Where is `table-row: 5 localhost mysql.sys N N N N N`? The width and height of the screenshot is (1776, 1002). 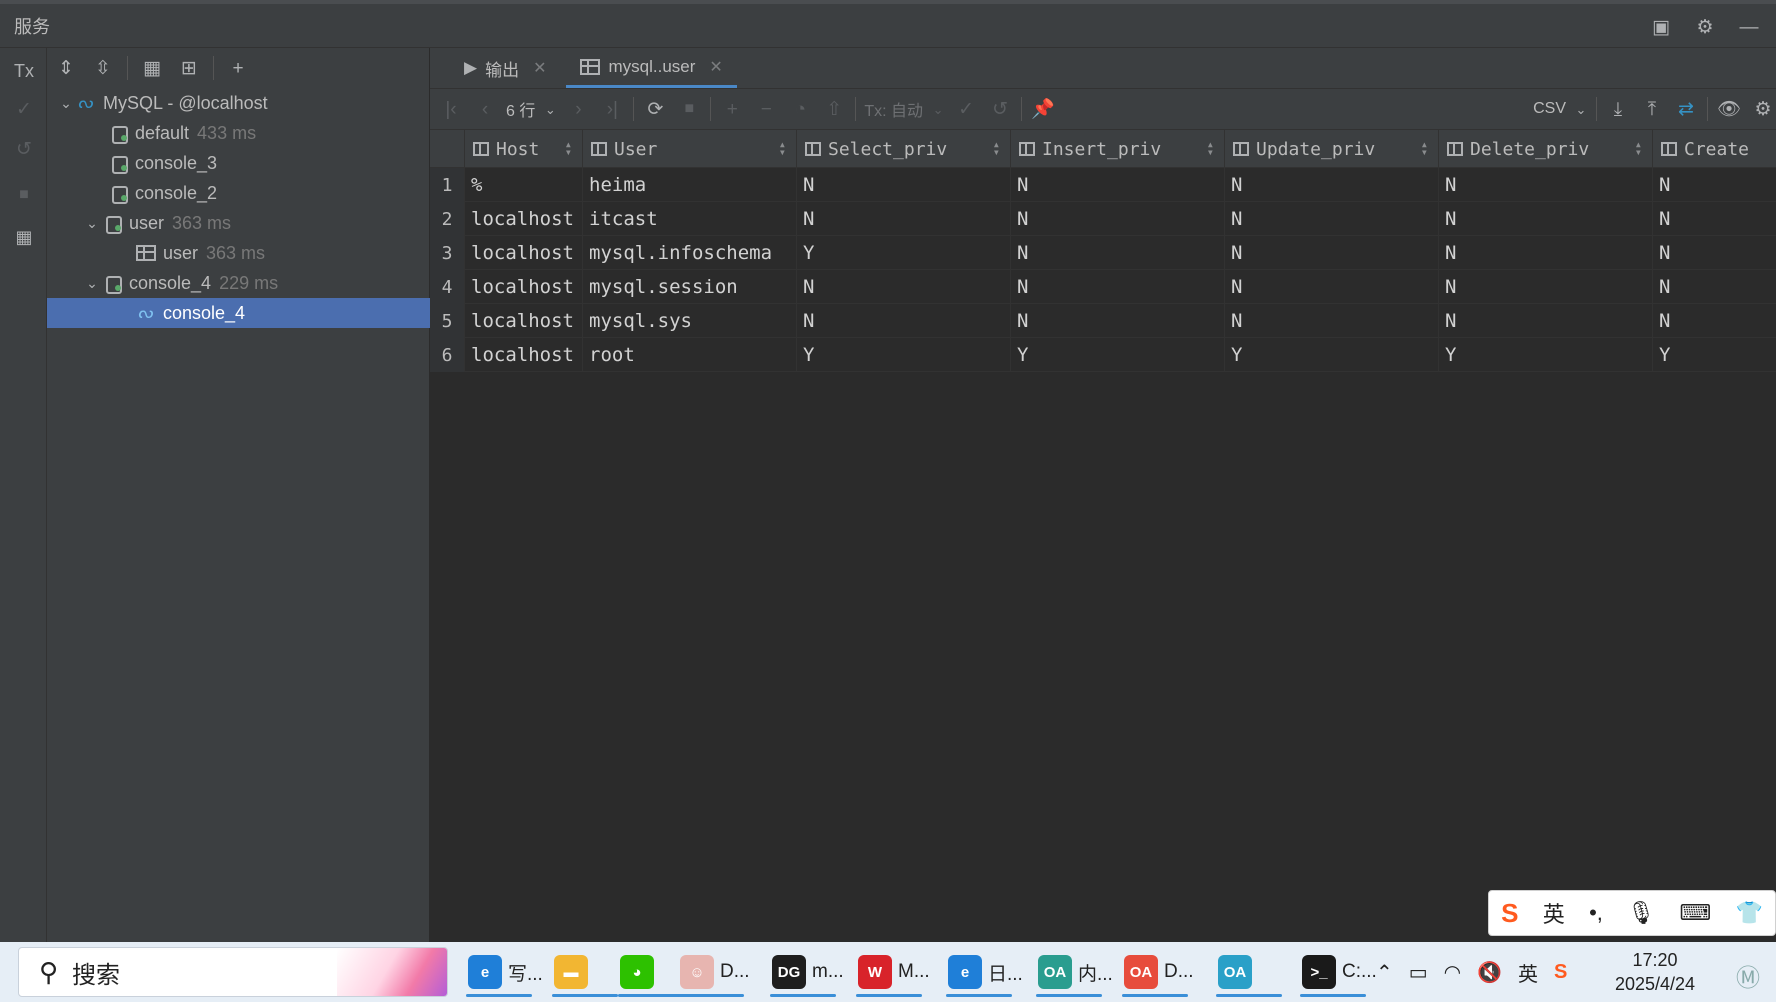
table-row: 5 localhost mysql.sys N N N N N is located at coordinates (1103, 321).